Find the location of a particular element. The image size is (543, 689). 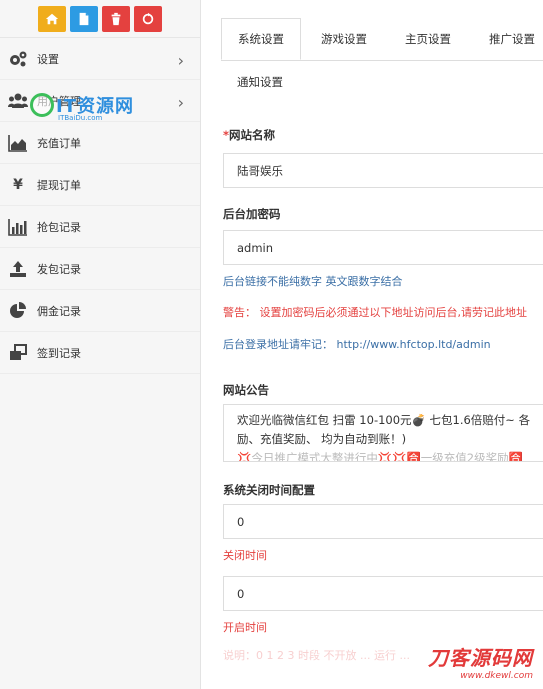

sidebar-item-grab-records: 抢包记录 is located at coordinates (100, 227).